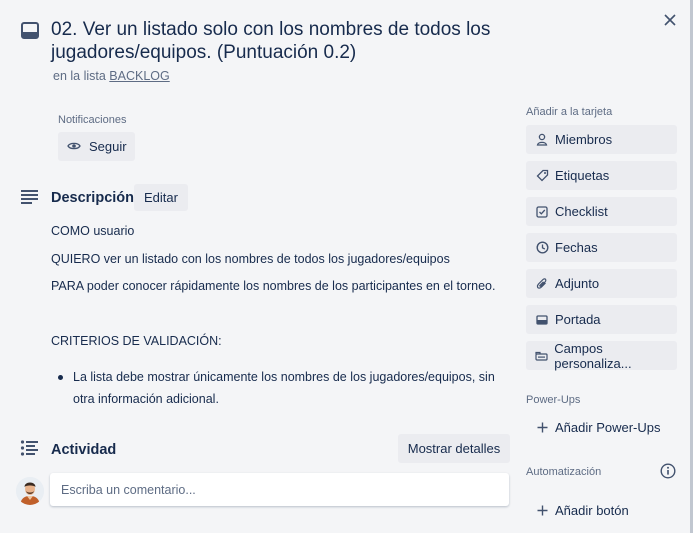  Describe the element at coordinates (454, 448) in the screenshot. I see `show-details-button: Mostrar detalles` at that location.